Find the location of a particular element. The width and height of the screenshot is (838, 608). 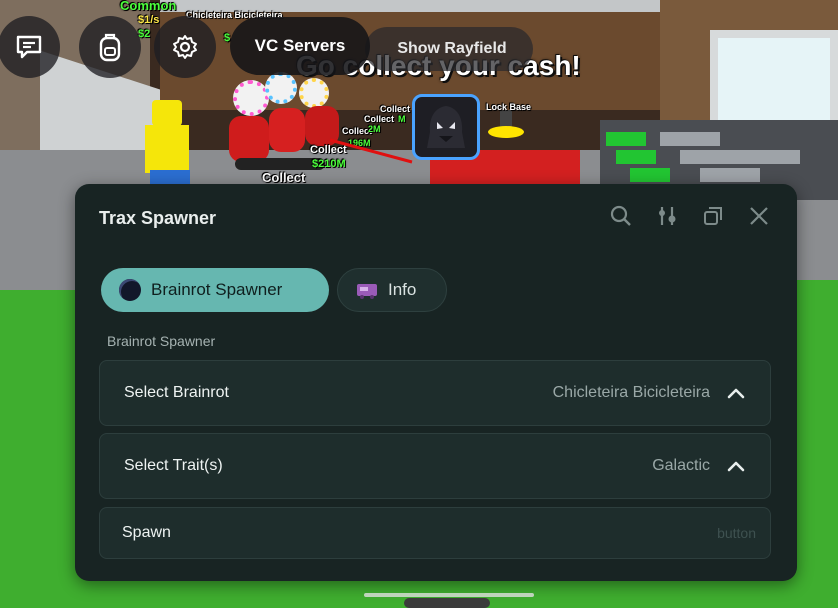

settings-sliders-button is located at coordinates (667, 216).